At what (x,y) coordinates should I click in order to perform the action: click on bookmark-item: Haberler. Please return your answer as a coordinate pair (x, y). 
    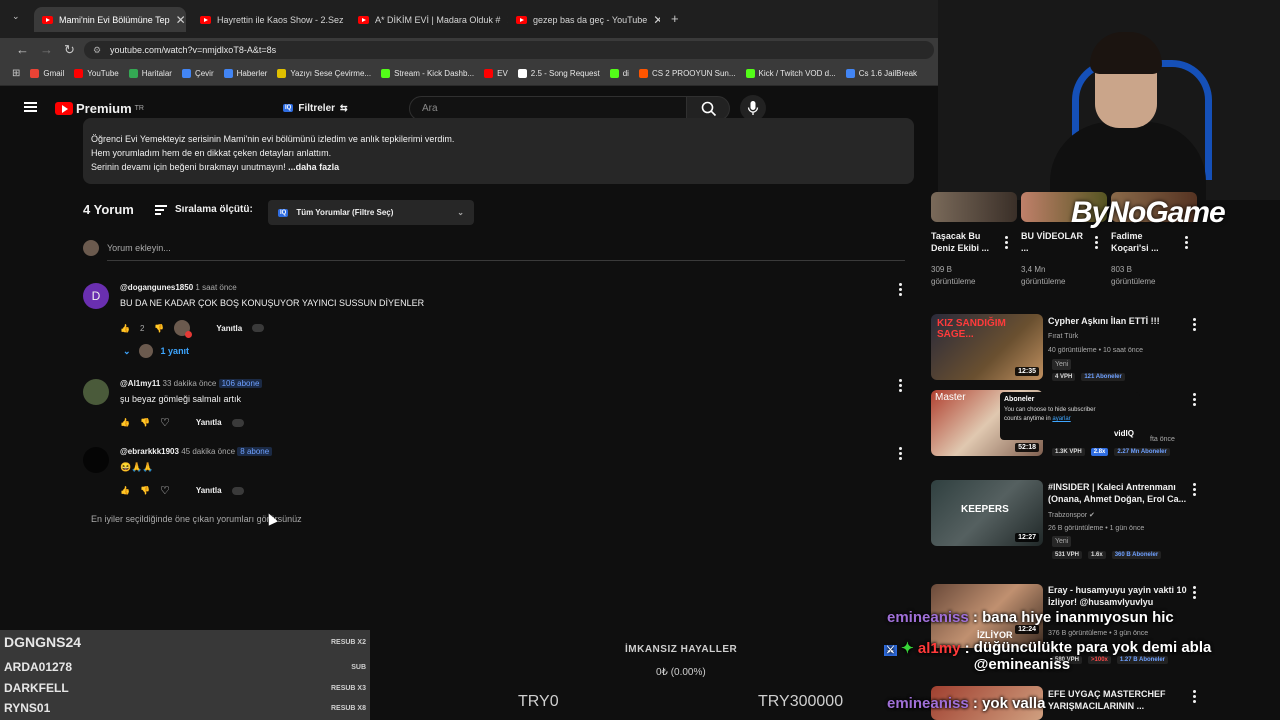
    Looking at the image, I should click on (245, 73).